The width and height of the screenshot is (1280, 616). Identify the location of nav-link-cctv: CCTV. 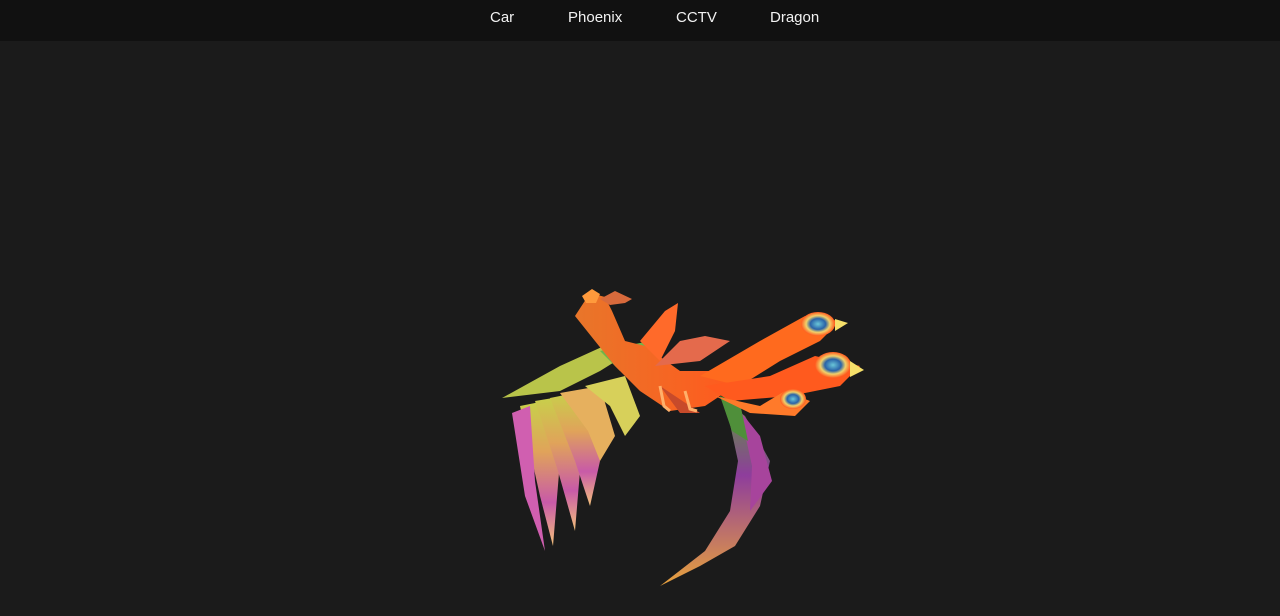
(696, 18).